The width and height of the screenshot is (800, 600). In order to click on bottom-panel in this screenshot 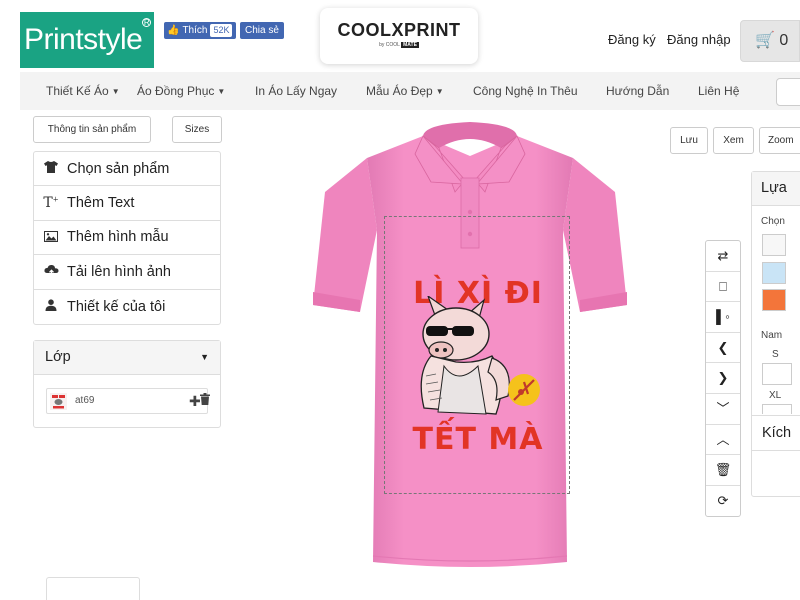, I will do `click(93, 588)`.